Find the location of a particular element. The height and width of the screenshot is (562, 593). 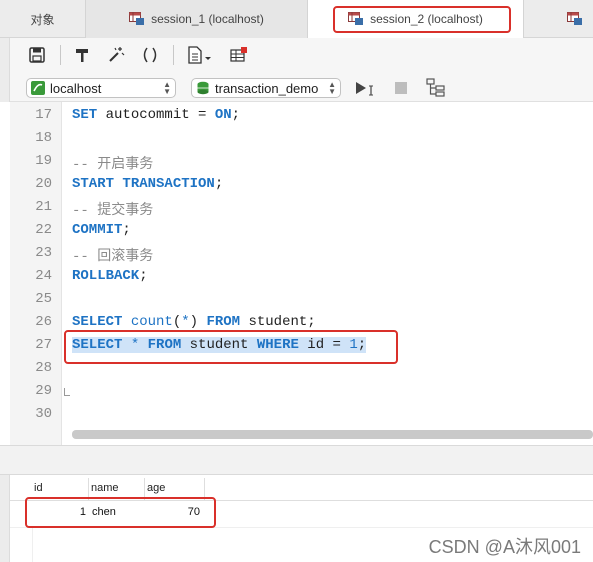

snippet-button is located at coordinates (200, 55).